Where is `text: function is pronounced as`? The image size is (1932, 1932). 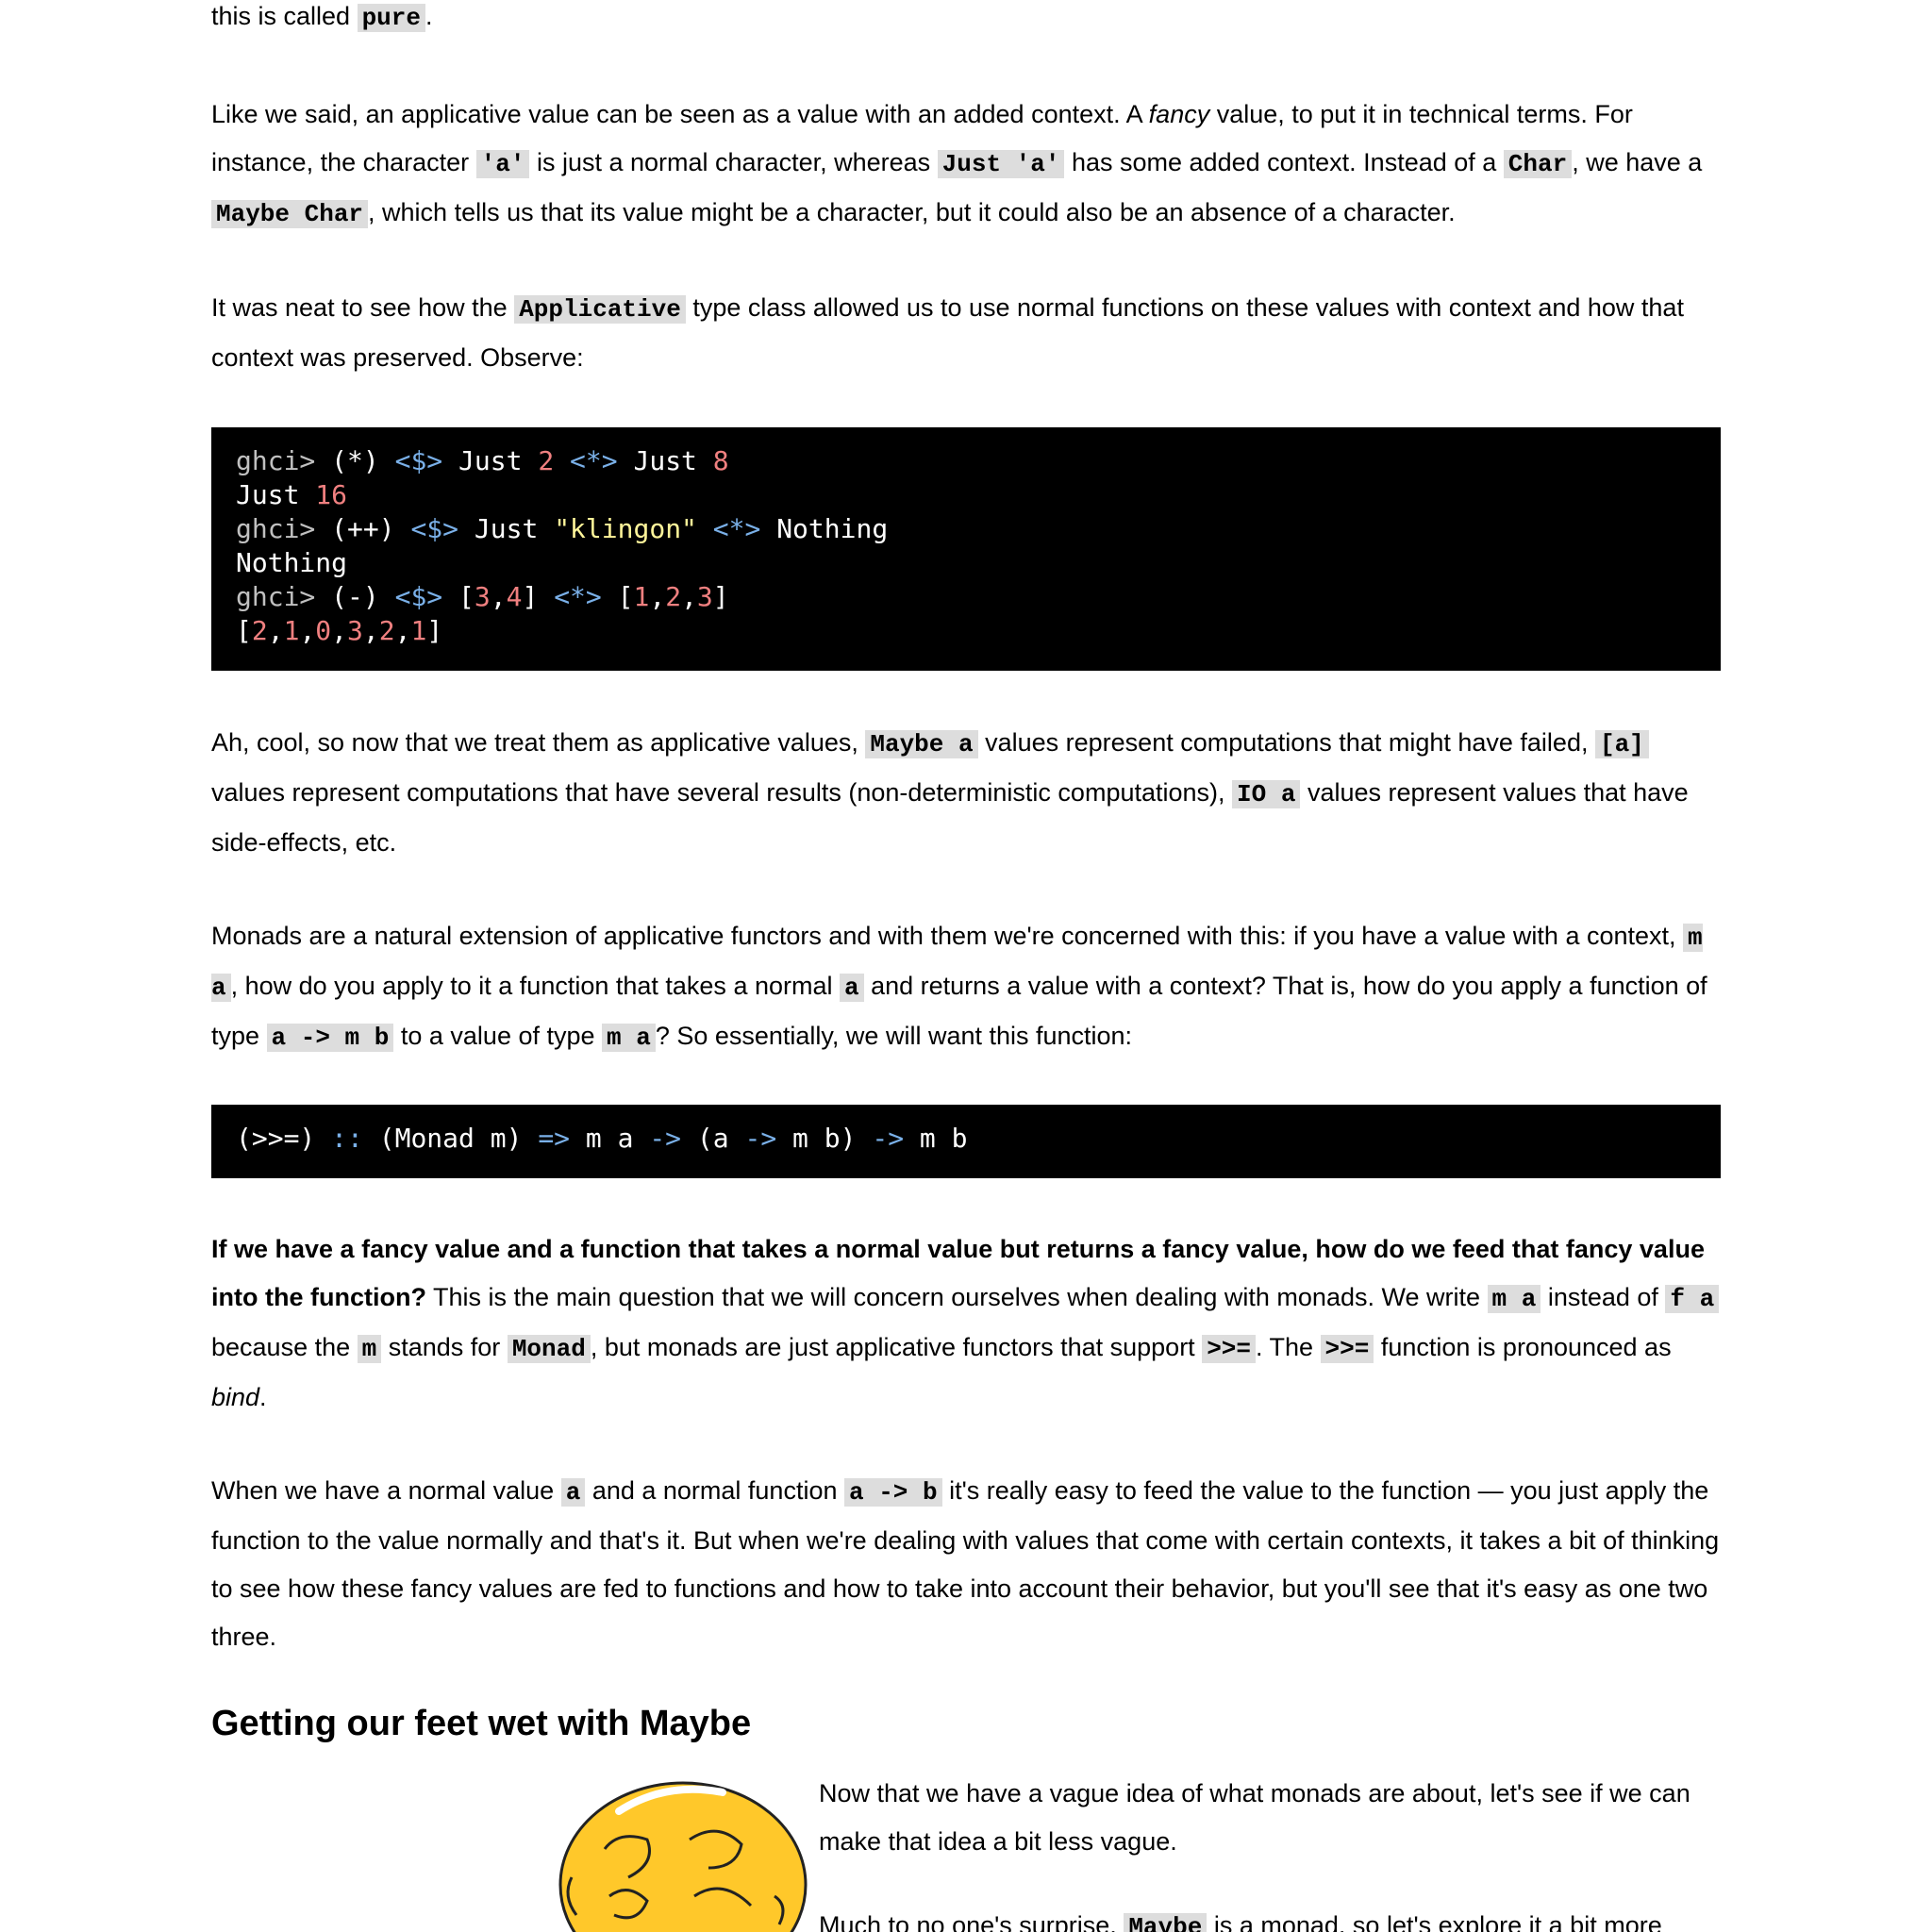
text: function is pronounced as is located at coordinates (1523, 1347).